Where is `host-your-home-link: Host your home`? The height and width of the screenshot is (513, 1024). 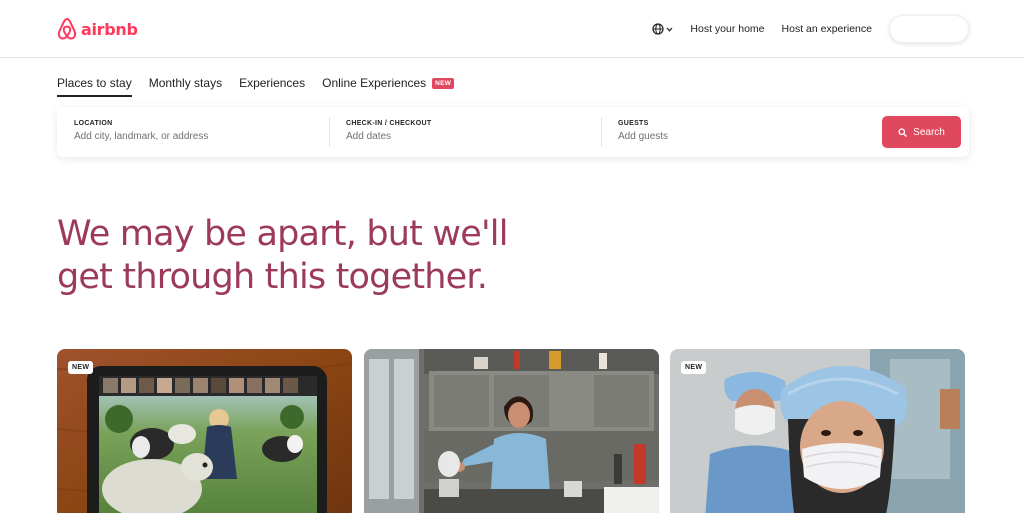 host-your-home-link: Host your home is located at coordinates (727, 29).